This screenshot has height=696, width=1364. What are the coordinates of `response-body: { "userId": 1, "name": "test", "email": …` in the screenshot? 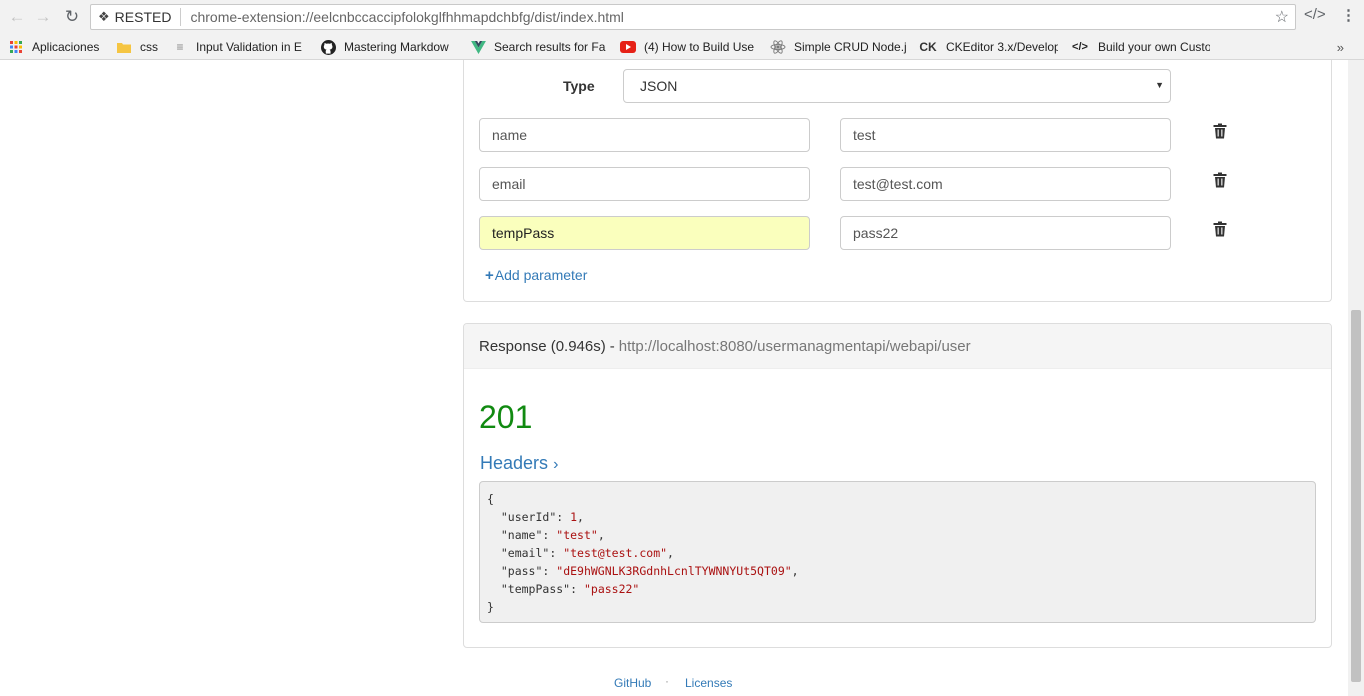 It's located at (897, 552).